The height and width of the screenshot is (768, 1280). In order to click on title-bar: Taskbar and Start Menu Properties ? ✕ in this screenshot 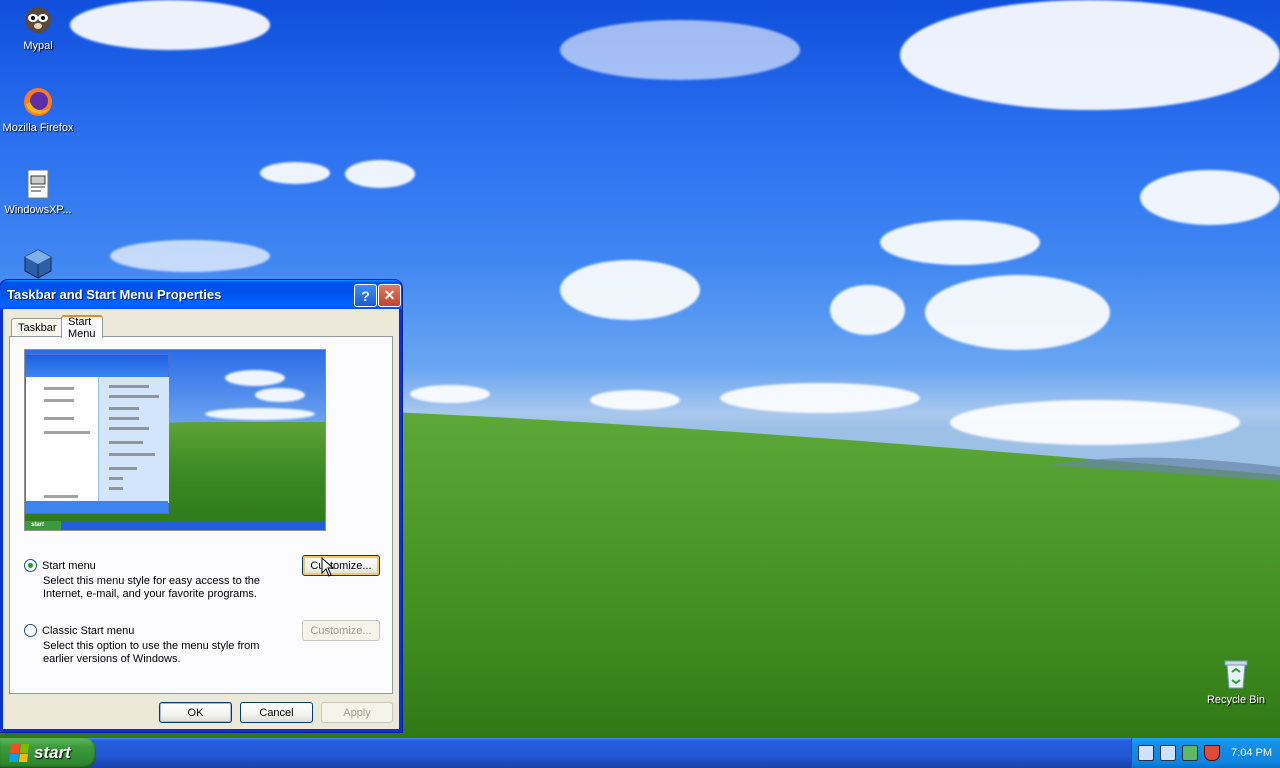, I will do `click(201, 294)`.